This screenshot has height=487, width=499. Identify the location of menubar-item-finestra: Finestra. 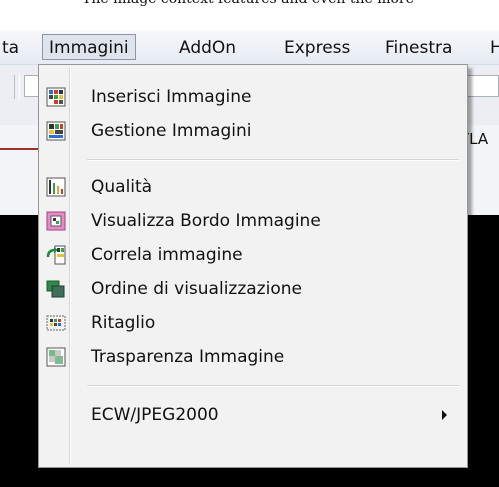
(418, 48).